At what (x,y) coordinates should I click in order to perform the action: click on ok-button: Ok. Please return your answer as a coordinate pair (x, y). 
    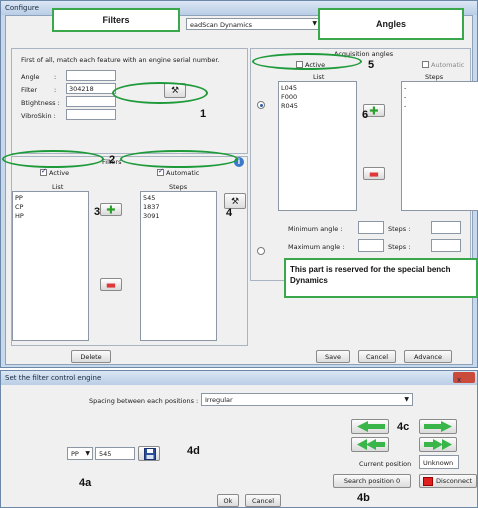
    Looking at the image, I should click on (228, 500).